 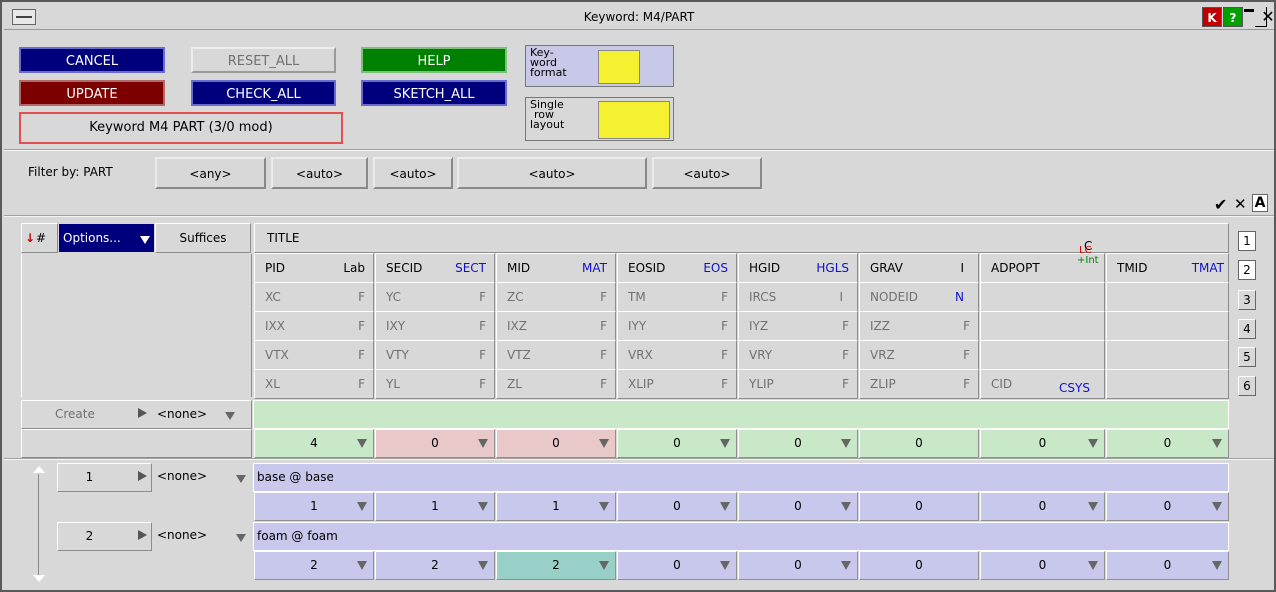 What do you see at coordinates (1249, 17) in the screenshot?
I see `minimize-icon` at bounding box center [1249, 17].